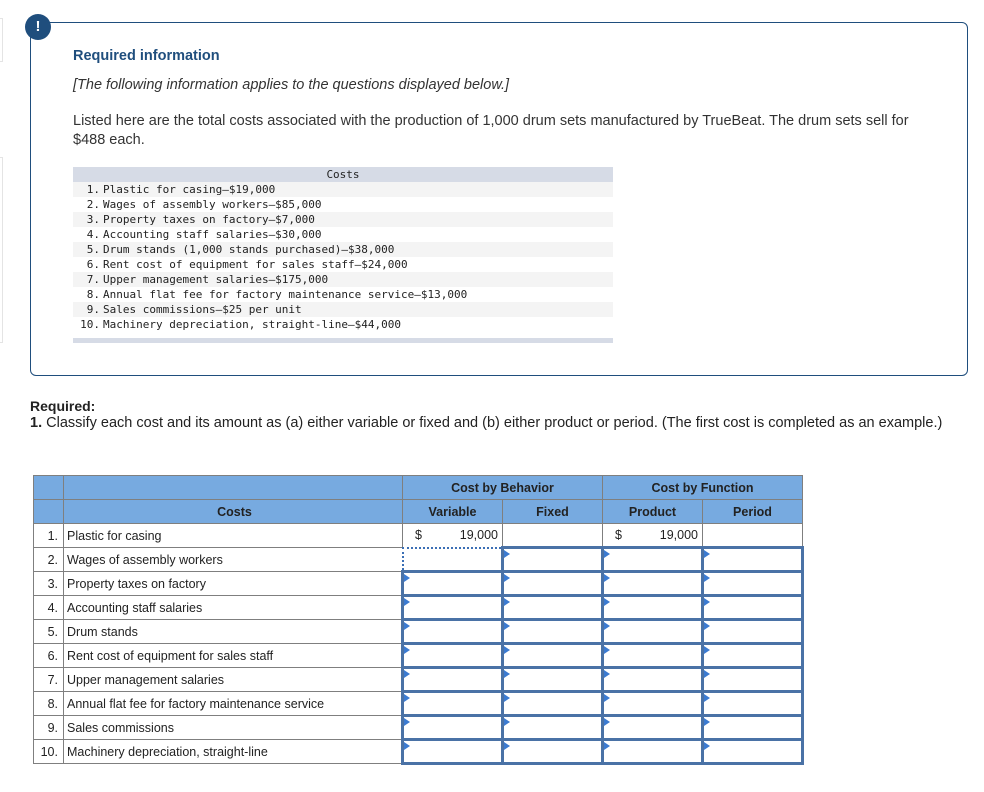 The image size is (984, 792). I want to click on costs-list-text: Property taxes on factory—$7,000, so click(209, 219).